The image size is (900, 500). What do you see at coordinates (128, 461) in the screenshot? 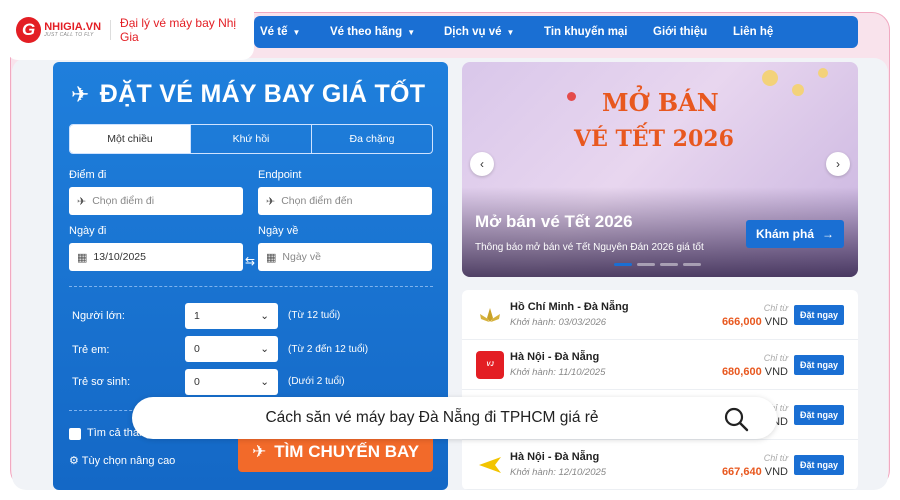
I see `advanced-options-label: Tùy chọn nâng cao` at bounding box center [128, 461].